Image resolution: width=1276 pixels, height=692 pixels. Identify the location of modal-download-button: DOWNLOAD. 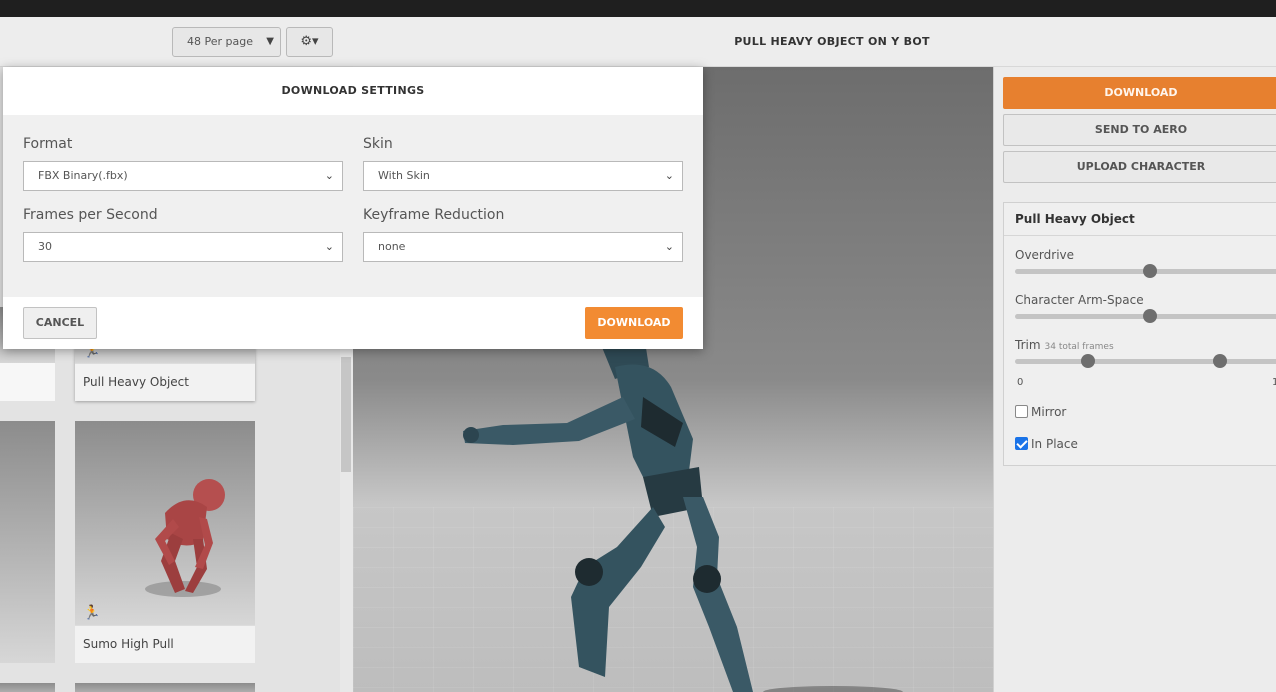
(634, 323).